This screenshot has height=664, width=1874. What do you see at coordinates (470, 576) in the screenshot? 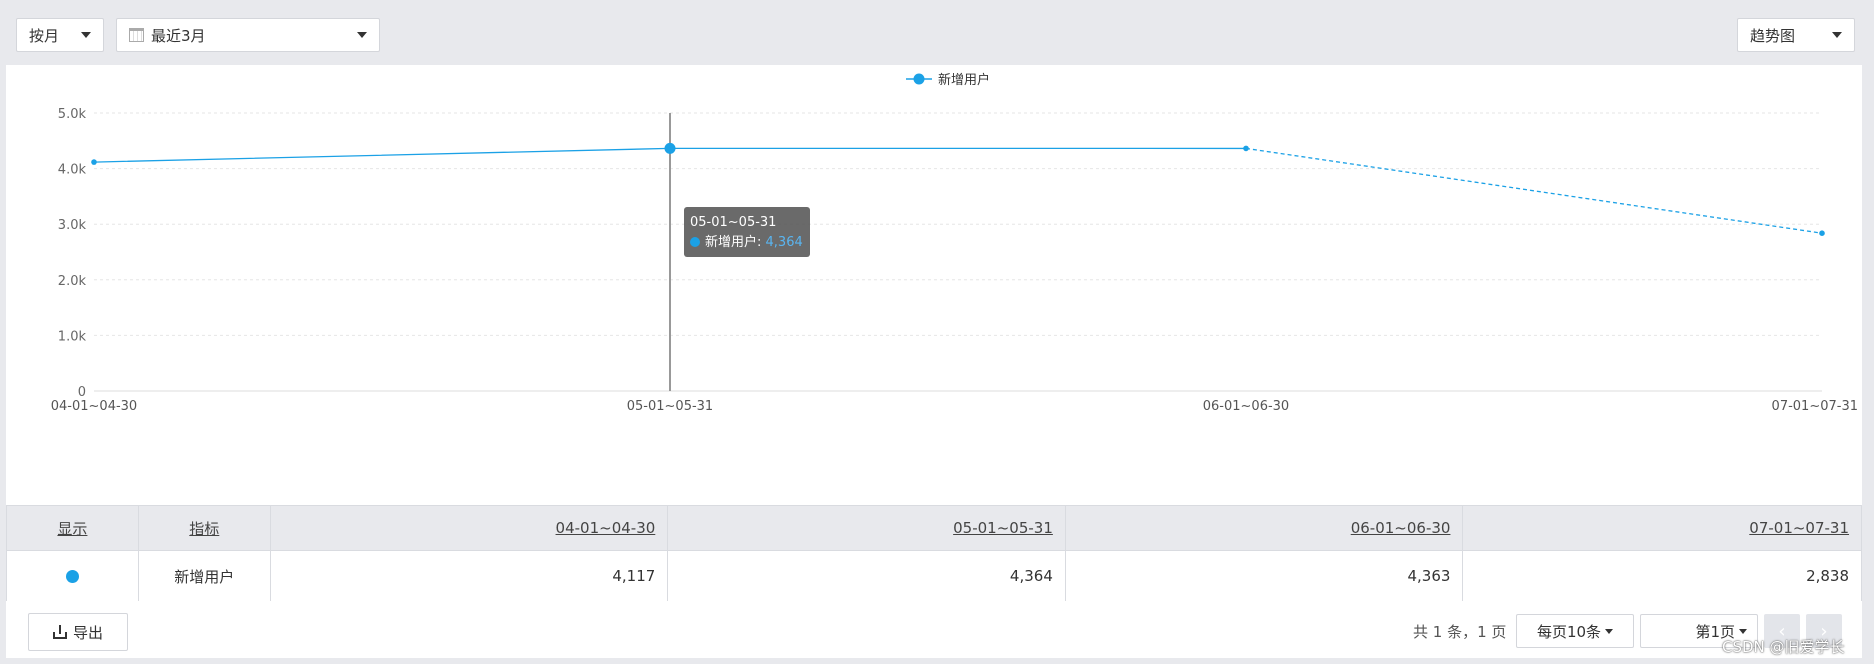
I see `value-cell: 4,117` at bounding box center [470, 576].